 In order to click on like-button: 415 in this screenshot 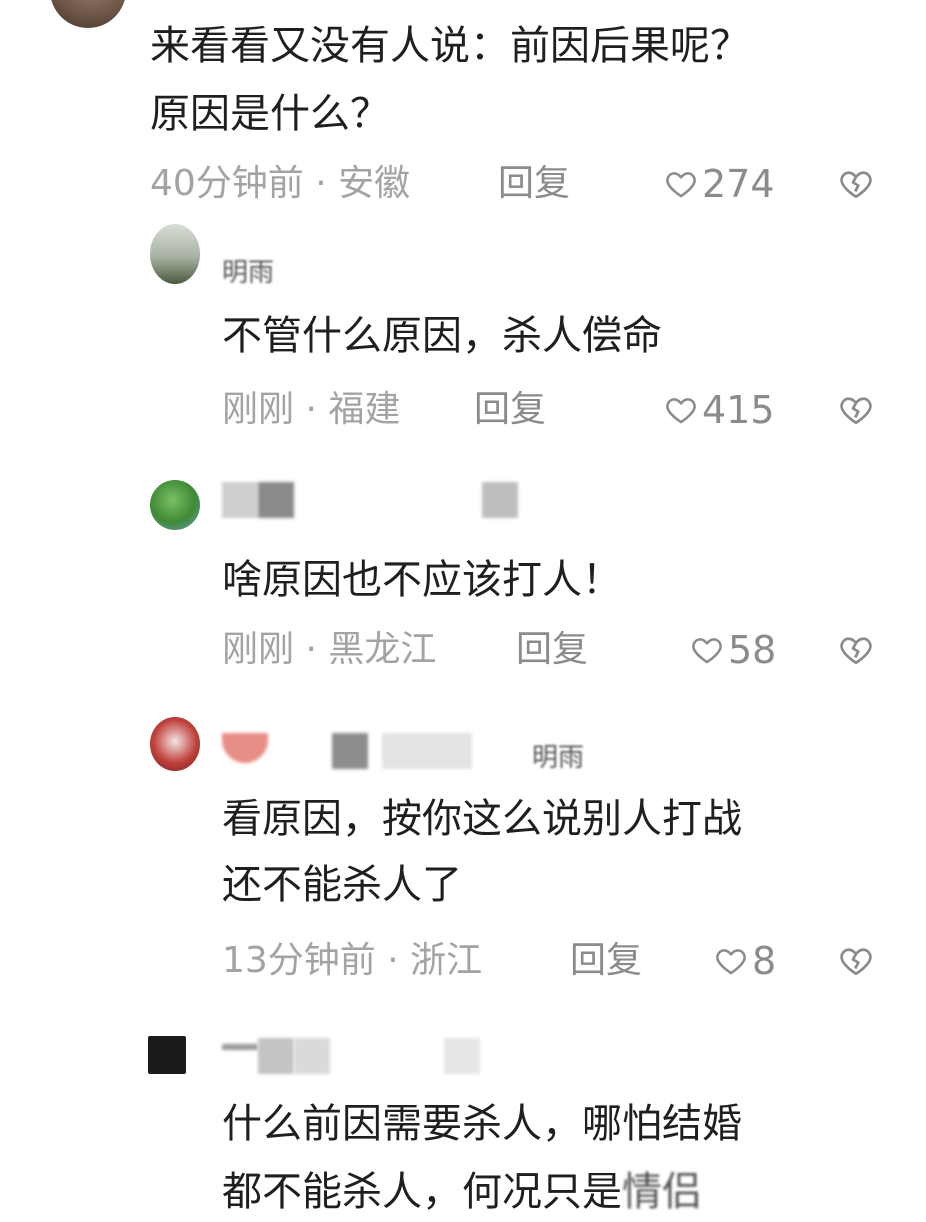, I will do `click(719, 410)`.